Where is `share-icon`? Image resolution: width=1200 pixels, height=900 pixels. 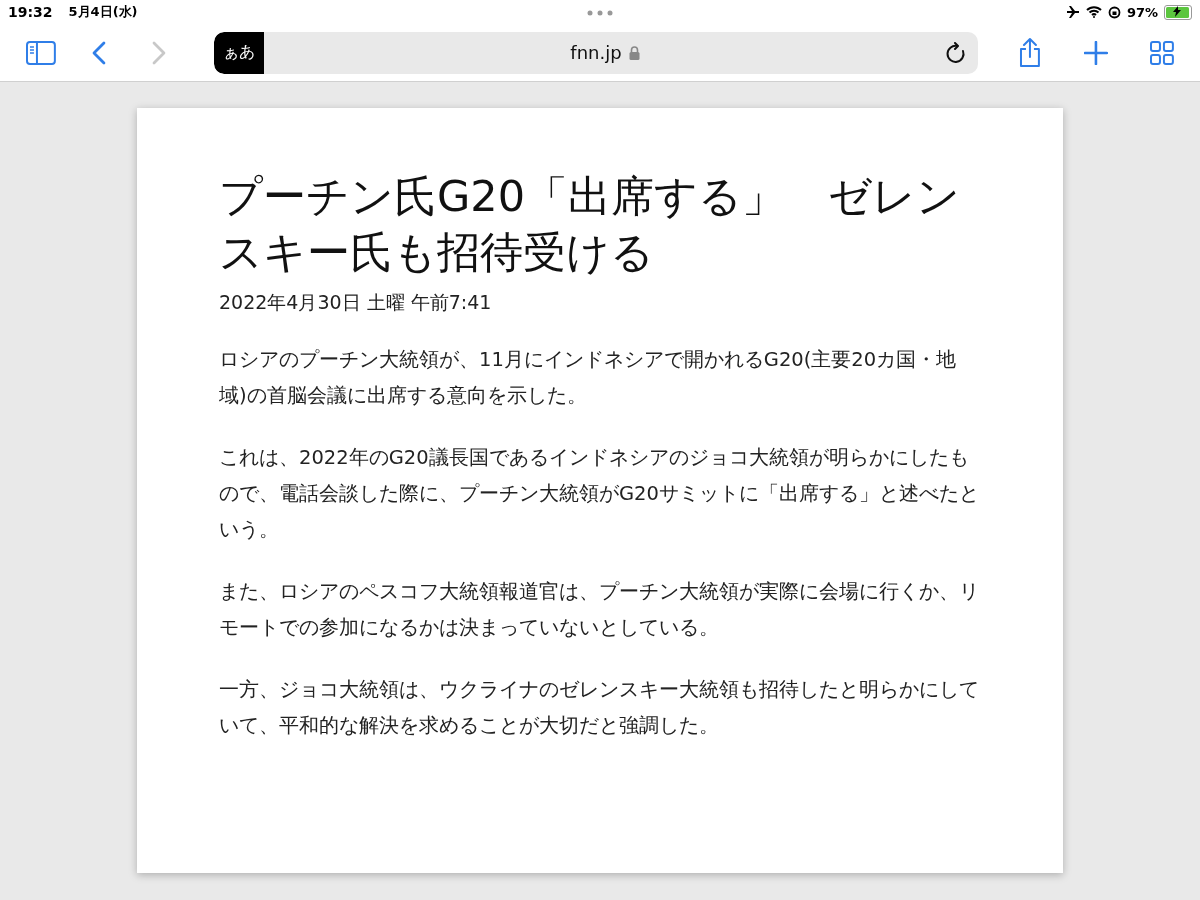 share-icon is located at coordinates (1030, 52).